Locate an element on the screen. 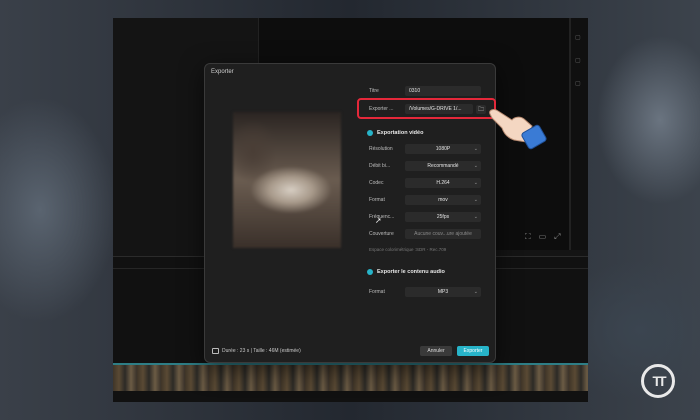 The height and width of the screenshot is (420, 700). audio-export-section: Exporter le contenu audio is located at coordinates (406, 272).